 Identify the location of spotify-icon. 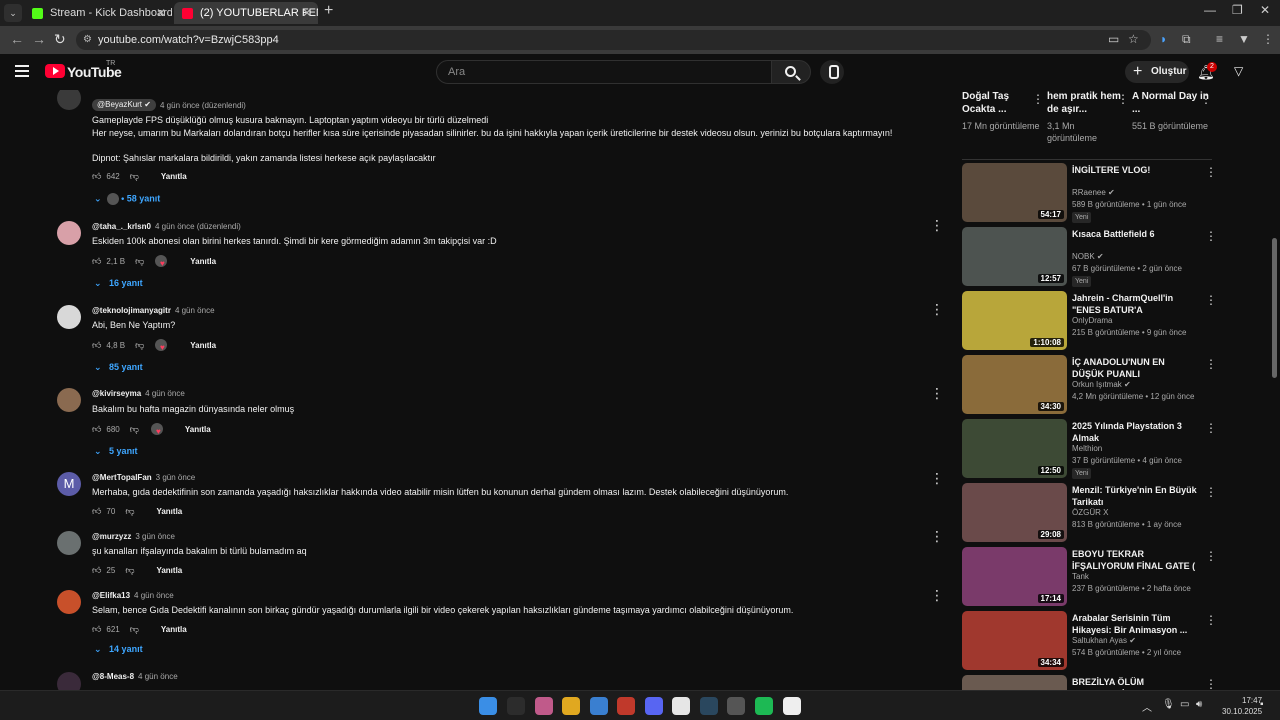
(764, 706).